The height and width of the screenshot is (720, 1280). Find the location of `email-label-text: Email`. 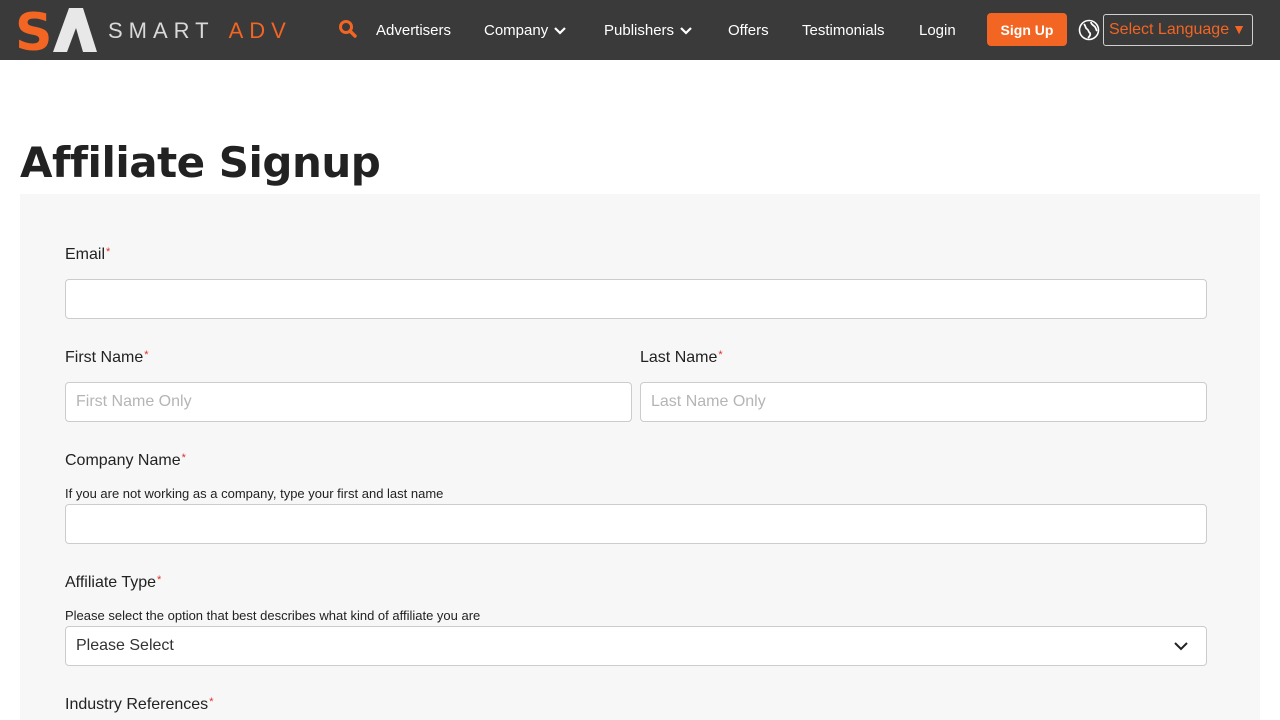

email-label-text: Email is located at coordinates (85, 254).